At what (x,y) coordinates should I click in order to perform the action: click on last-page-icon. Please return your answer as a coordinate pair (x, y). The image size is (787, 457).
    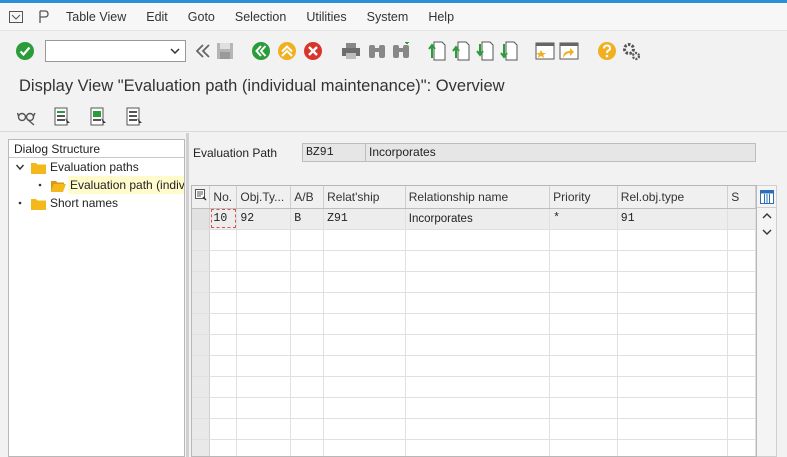
    Looking at the image, I should click on (509, 51).